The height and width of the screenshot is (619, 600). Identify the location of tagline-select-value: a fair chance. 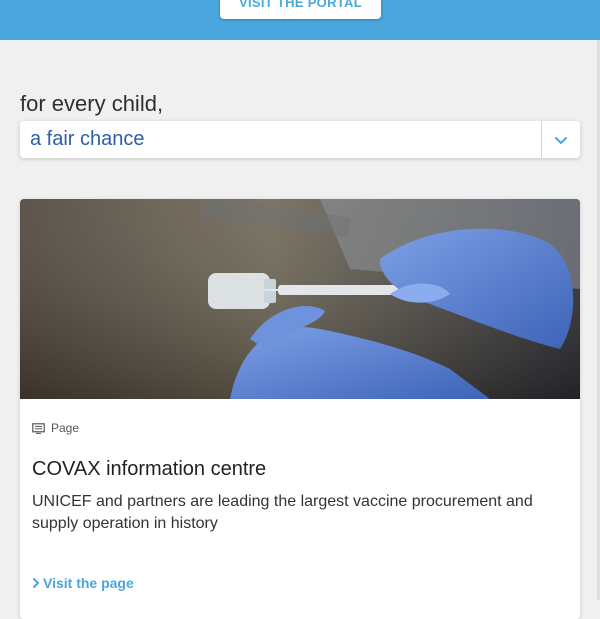
(87, 139).